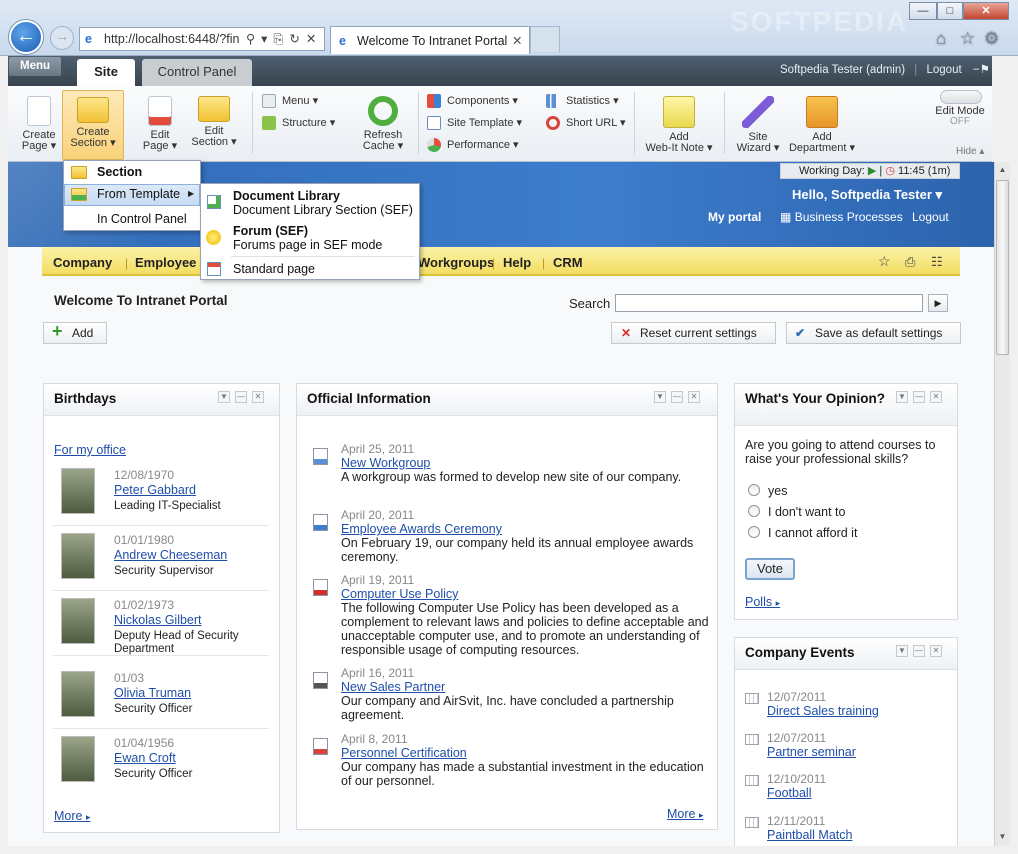 This screenshot has width=1018, height=854. What do you see at coordinates (35, 66) in the screenshot?
I see `panel-menu-button: Menu` at bounding box center [35, 66].